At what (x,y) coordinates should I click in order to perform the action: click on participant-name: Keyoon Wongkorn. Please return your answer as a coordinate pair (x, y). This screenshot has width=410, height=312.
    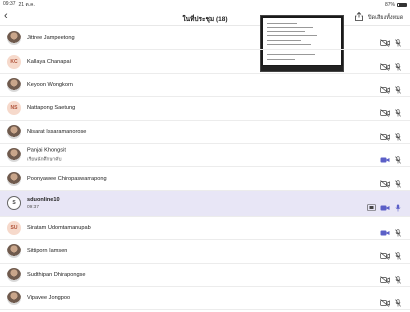
    Looking at the image, I should click on (50, 84).